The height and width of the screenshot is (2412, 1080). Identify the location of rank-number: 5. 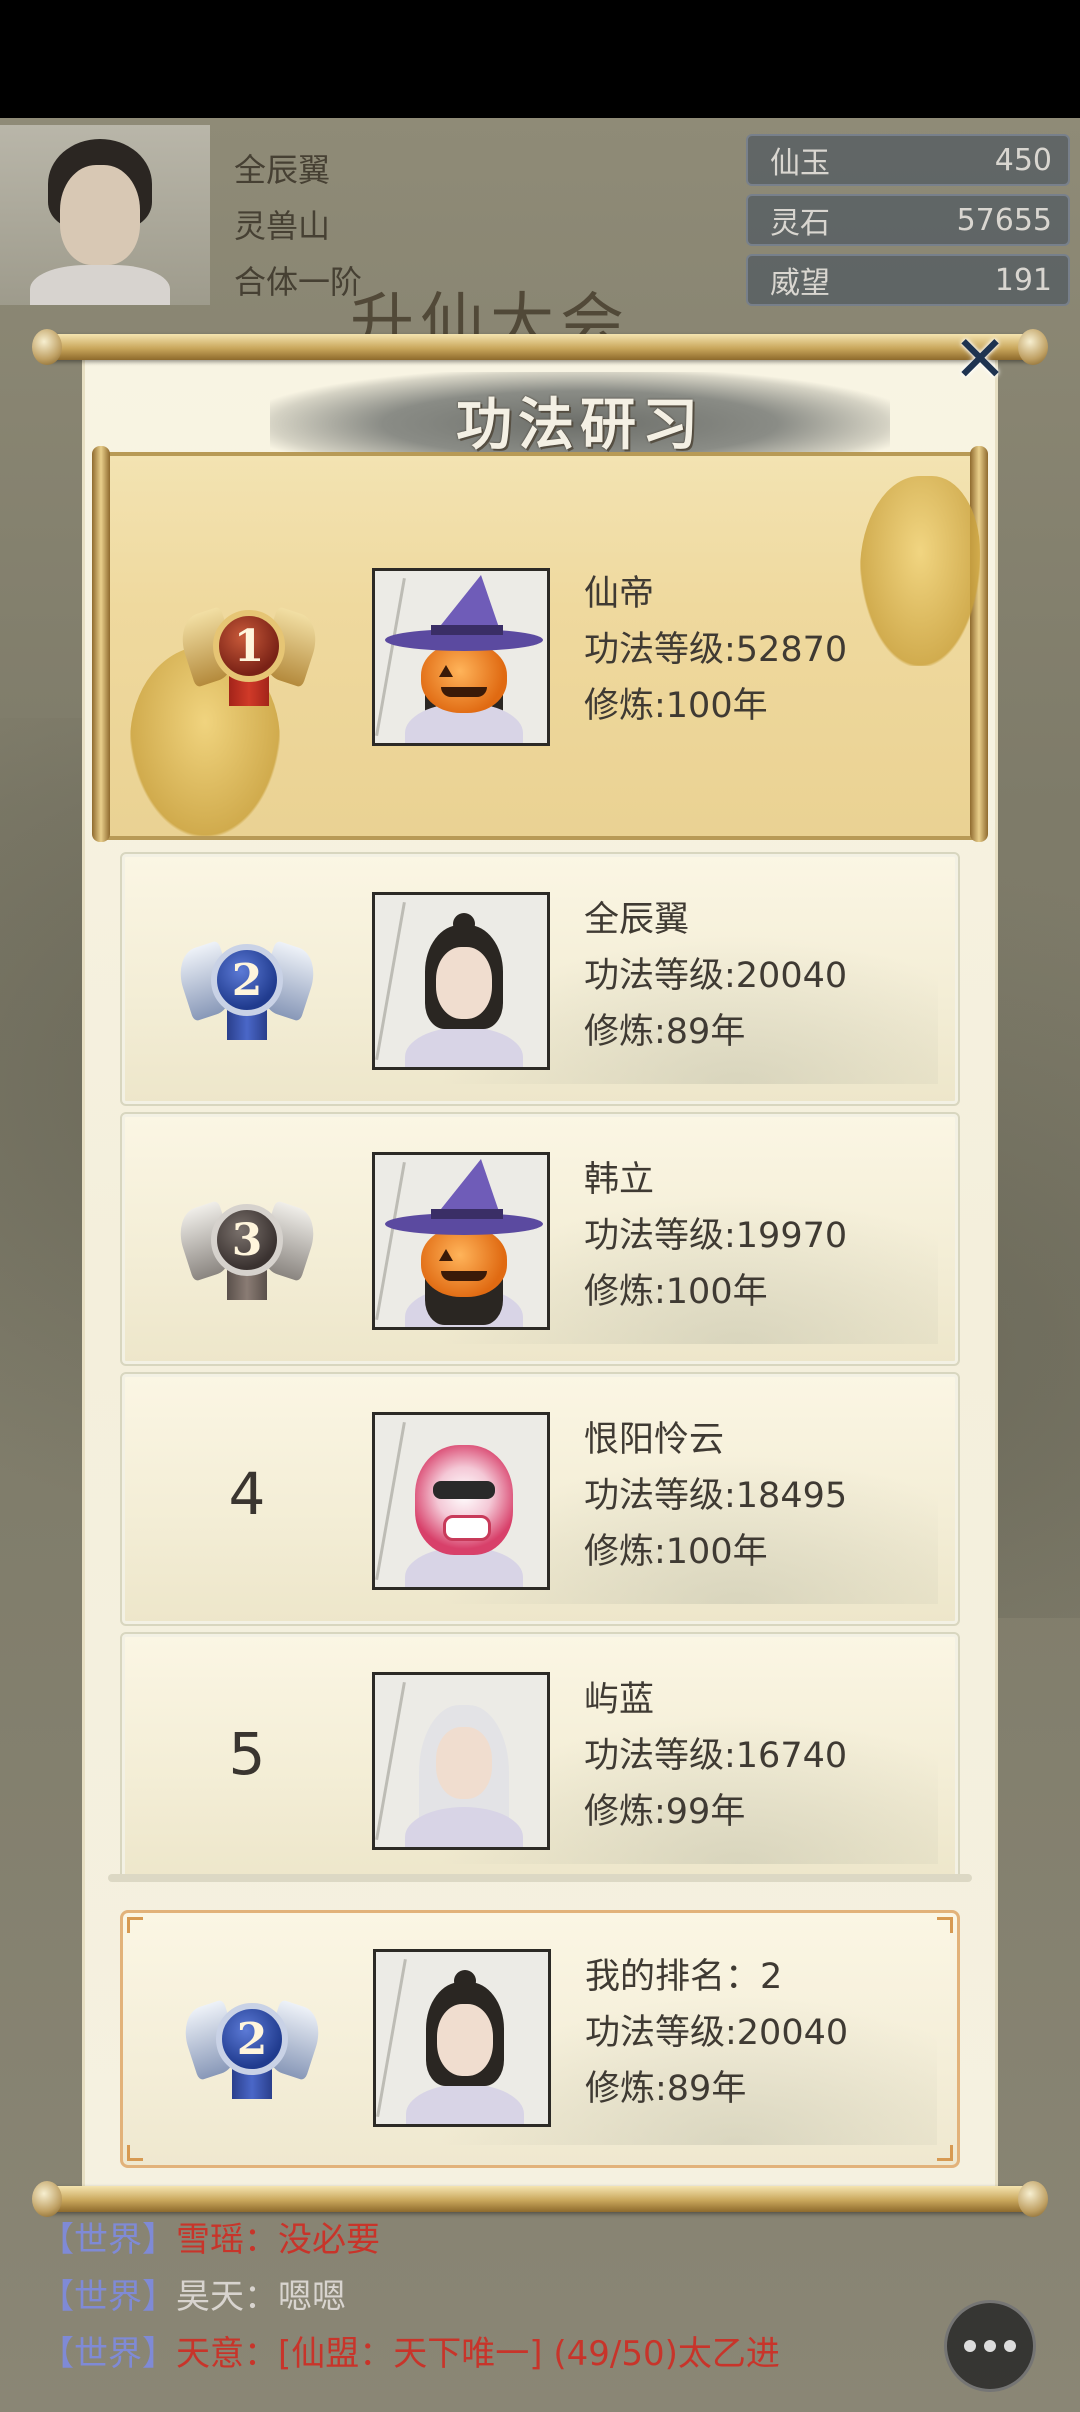
(247, 1754).